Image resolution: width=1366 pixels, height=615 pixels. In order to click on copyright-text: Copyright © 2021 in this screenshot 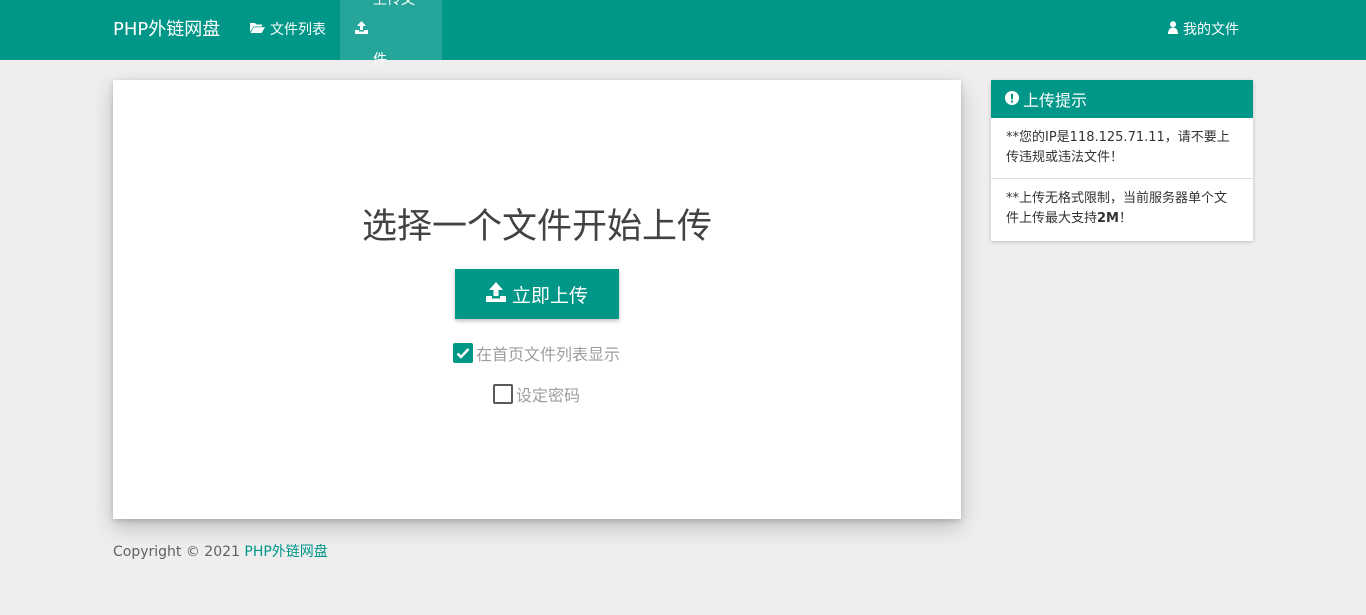, I will do `click(176, 552)`.